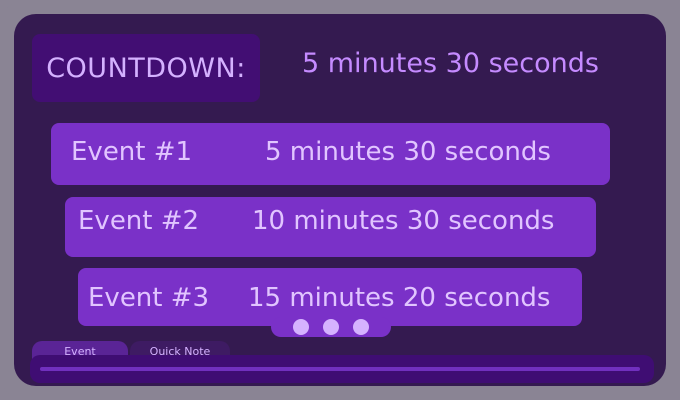 This screenshot has width=680, height=400. I want to click on event-time: 5 minutes 30 seconds, so click(408, 152).